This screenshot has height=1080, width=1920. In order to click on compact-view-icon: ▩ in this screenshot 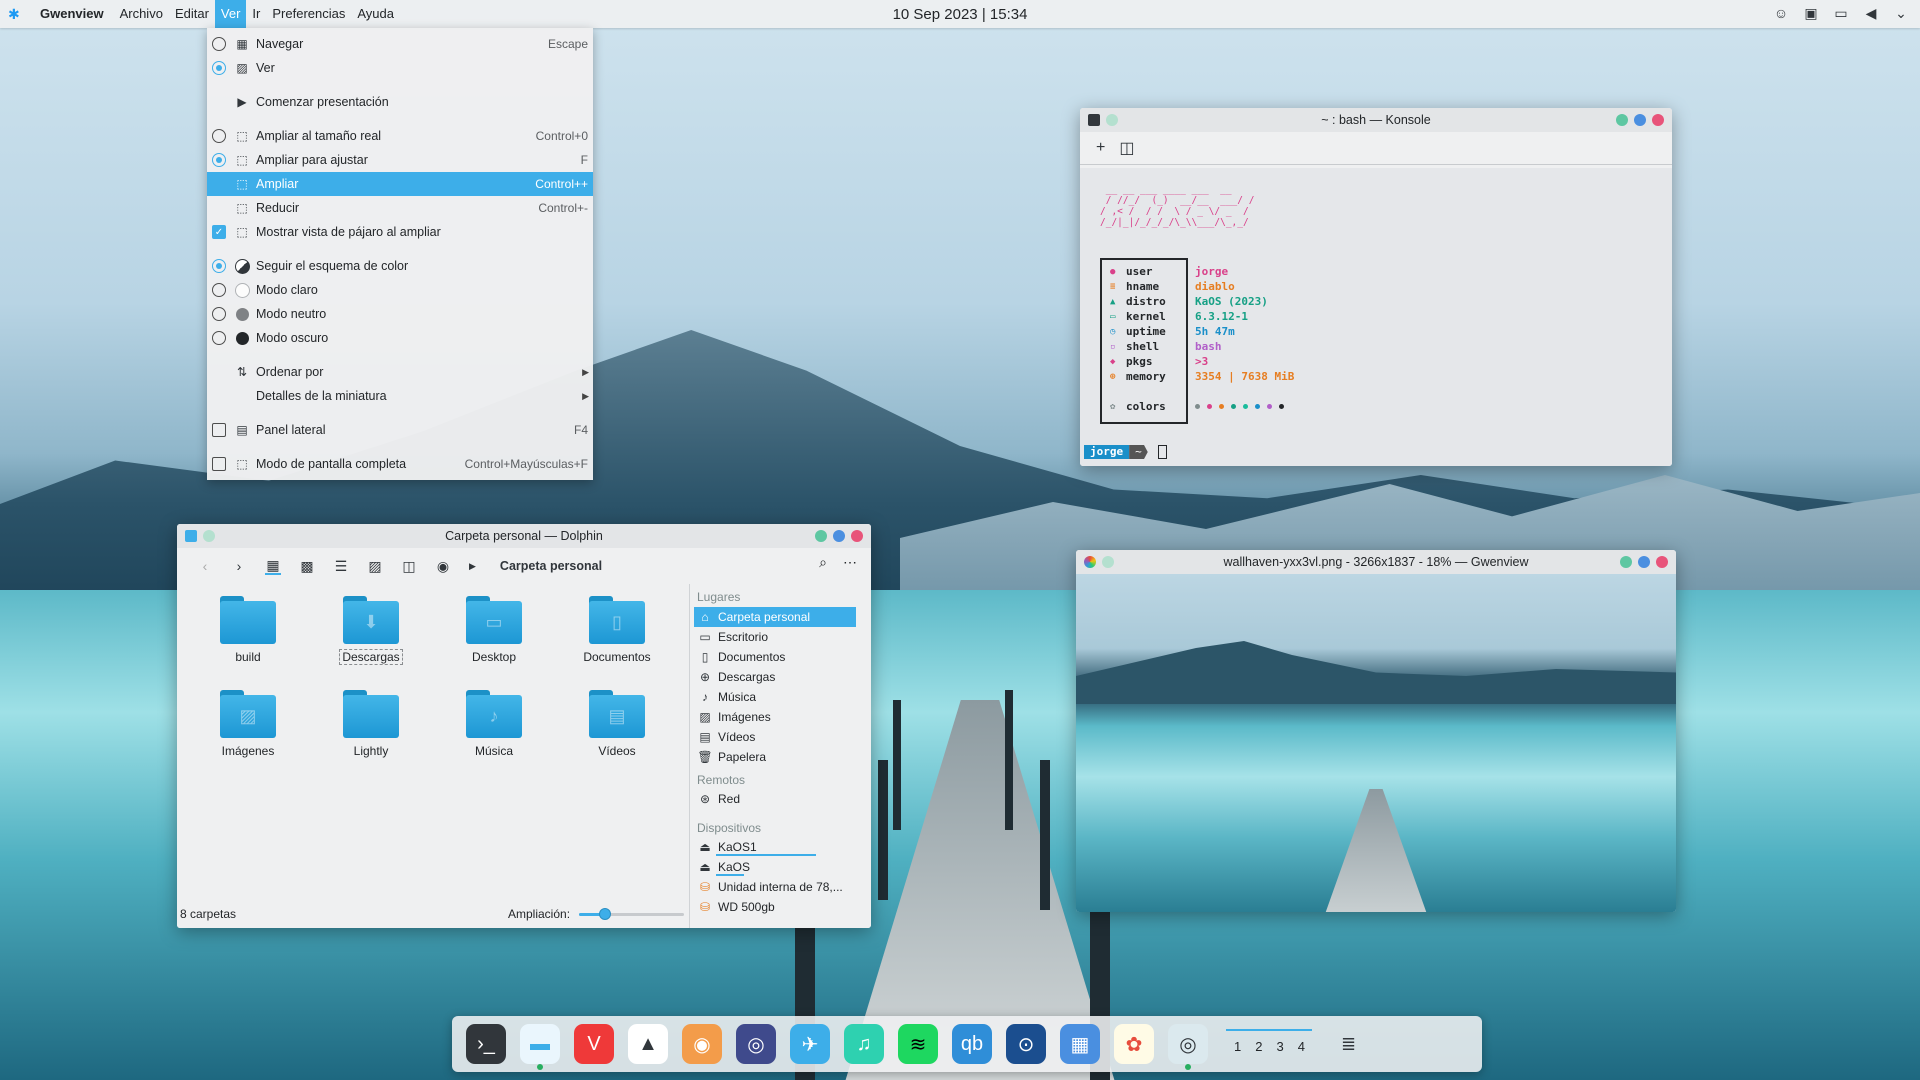, I will do `click(307, 566)`.